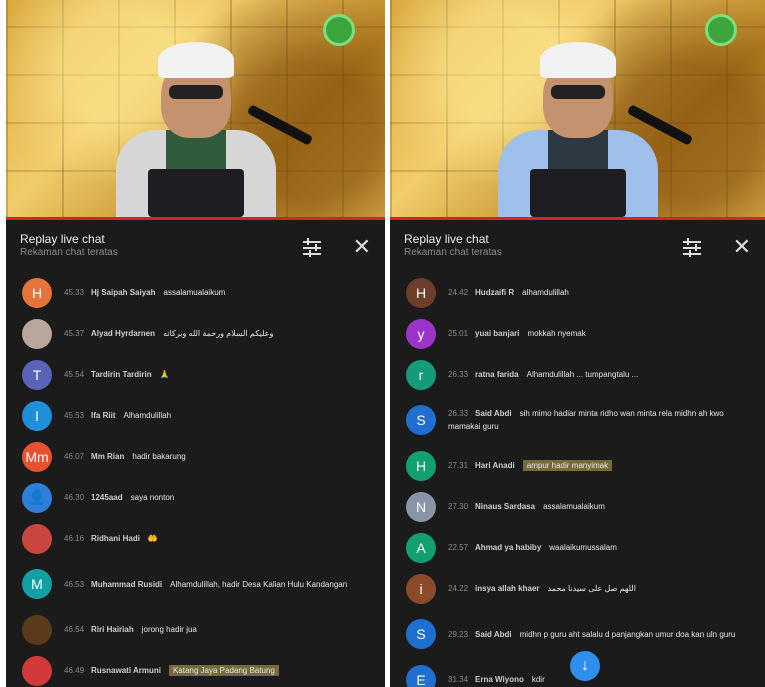 This screenshot has width=765, height=687. I want to click on message-author: 1245aad, so click(107, 497).